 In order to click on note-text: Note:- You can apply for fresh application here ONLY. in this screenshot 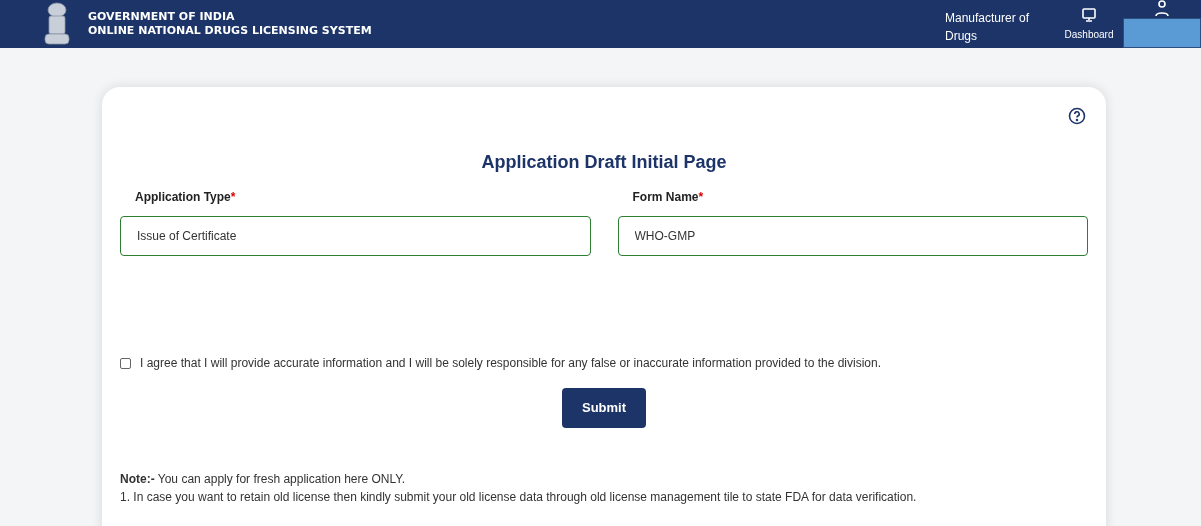, I will do `click(263, 479)`.